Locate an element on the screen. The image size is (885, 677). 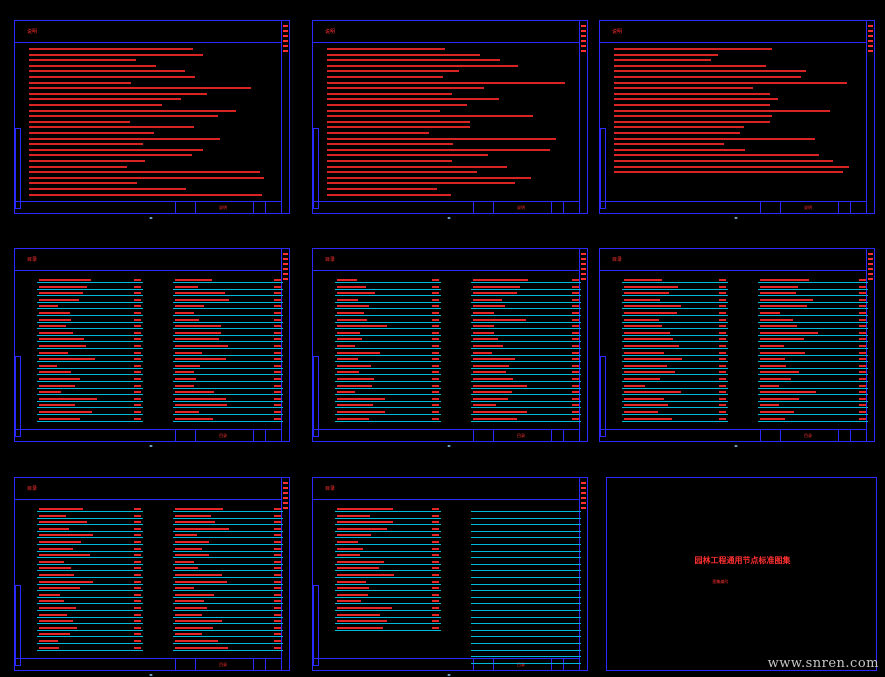
binding-strip is located at coordinates (316, 625).